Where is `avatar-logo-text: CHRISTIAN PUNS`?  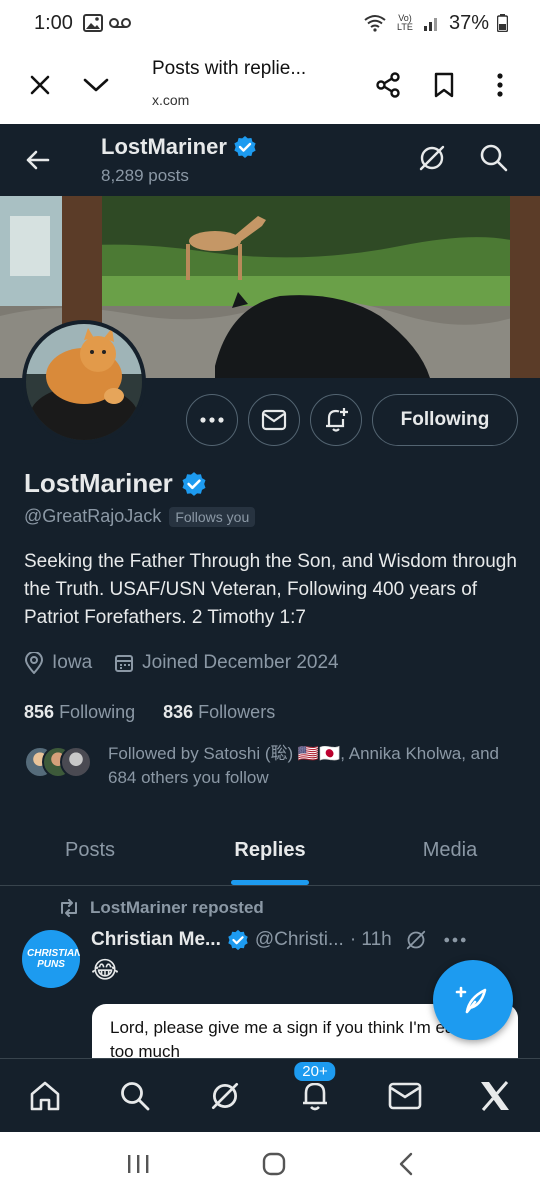 avatar-logo-text: CHRISTIAN PUNS is located at coordinates (53, 959).